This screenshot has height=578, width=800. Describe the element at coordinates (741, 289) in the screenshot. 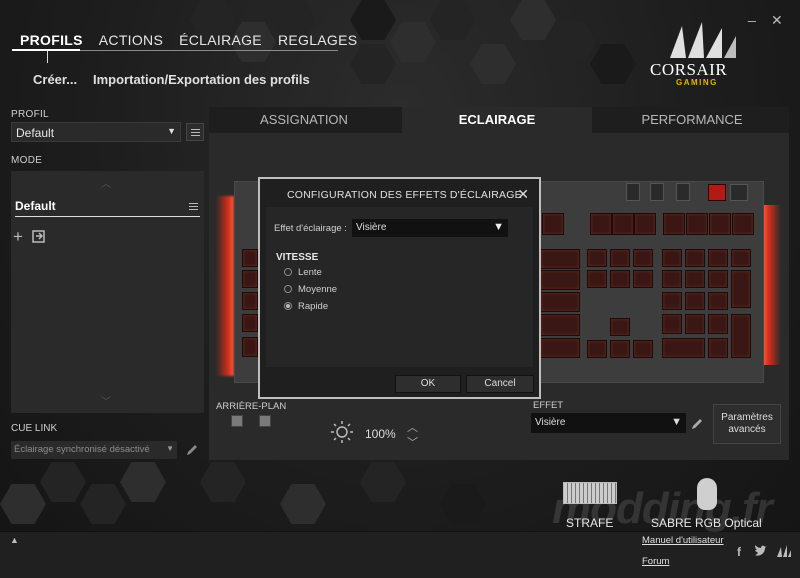

I see `numpad-plus-key` at that location.